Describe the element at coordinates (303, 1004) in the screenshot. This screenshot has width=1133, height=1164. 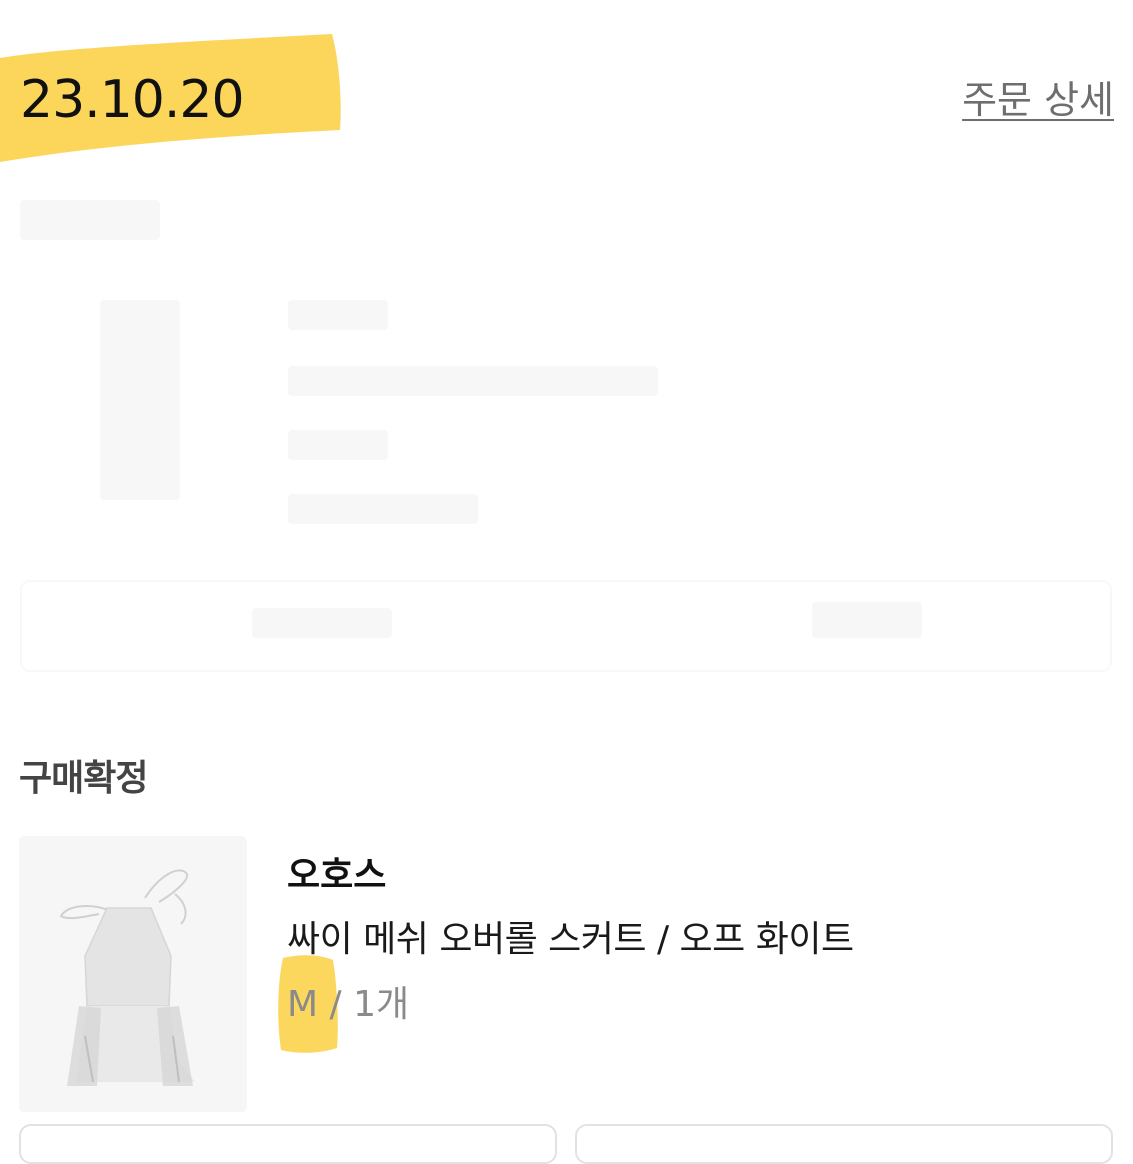
I see `option-size: M` at that location.